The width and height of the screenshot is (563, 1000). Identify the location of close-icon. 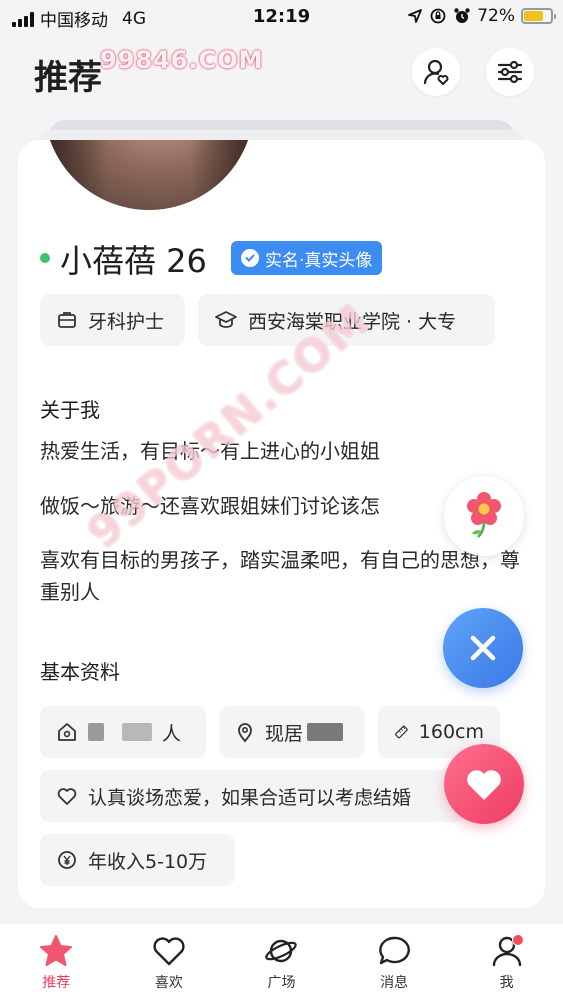
(483, 648).